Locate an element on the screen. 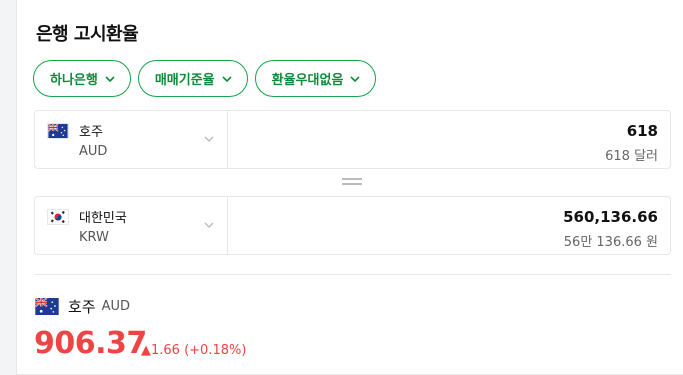 This screenshot has width=683, height=375. filter-chips: 하나은행 매매기준율 환율우대없음 is located at coordinates (205, 78).